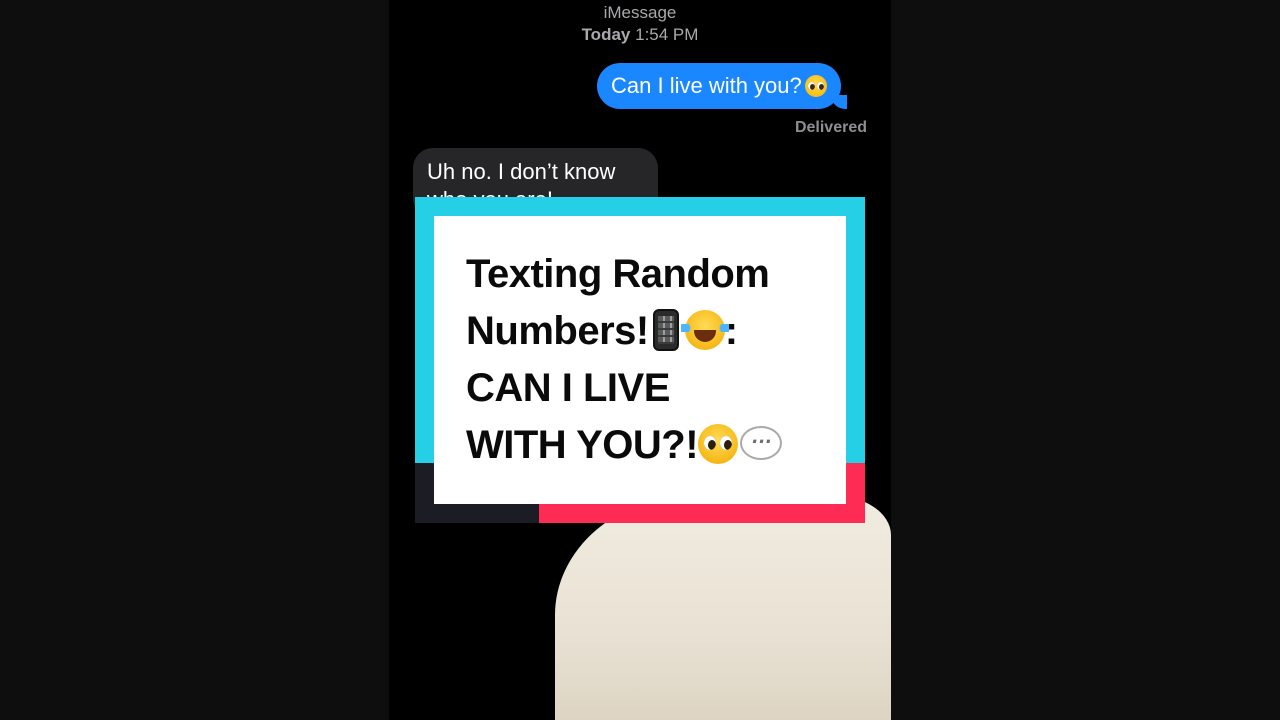 This screenshot has height=720, width=1280. Describe the element at coordinates (640, 12) in the screenshot. I see `service-label: iMessage` at that location.